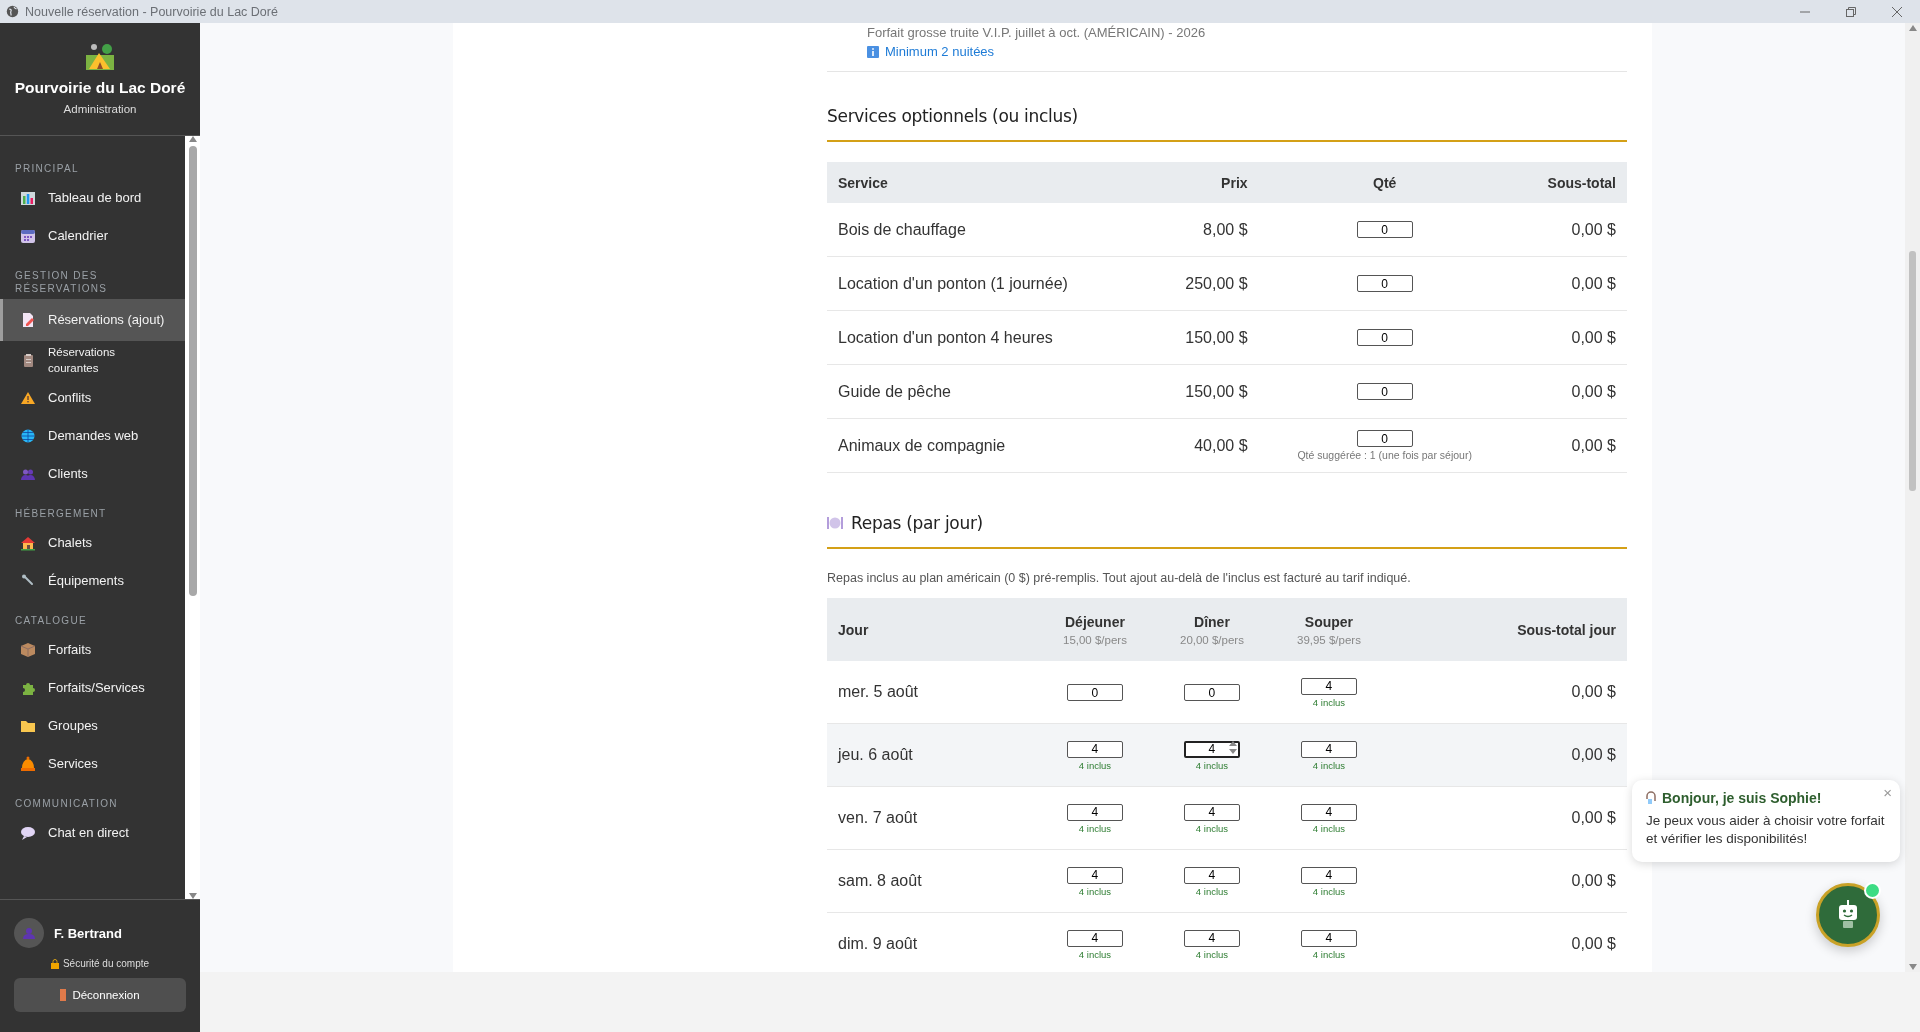  What do you see at coordinates (100, 995) in the screenshot?
I see `logout-button: Déconnexion` at bounding box center [100, 995].